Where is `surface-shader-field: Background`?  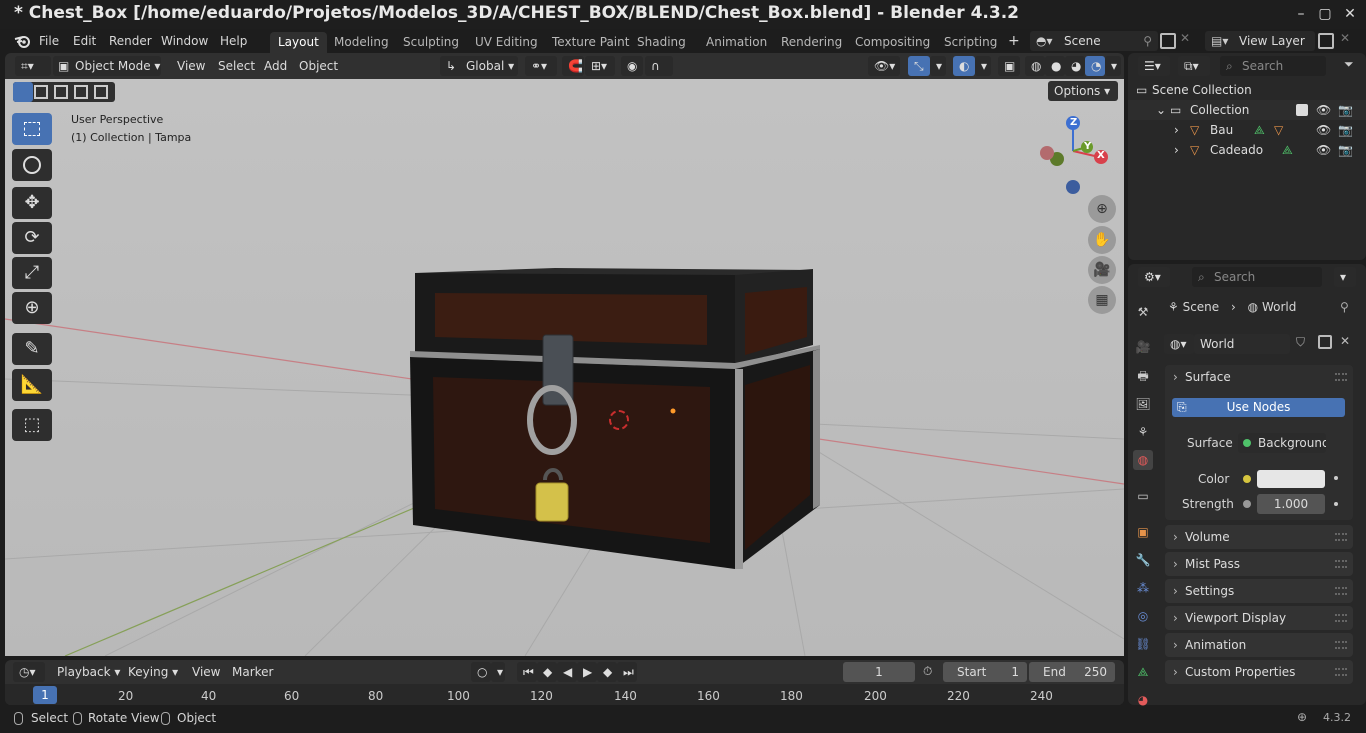 surface-shader-field: Background is located at coordinates (1282, 443).